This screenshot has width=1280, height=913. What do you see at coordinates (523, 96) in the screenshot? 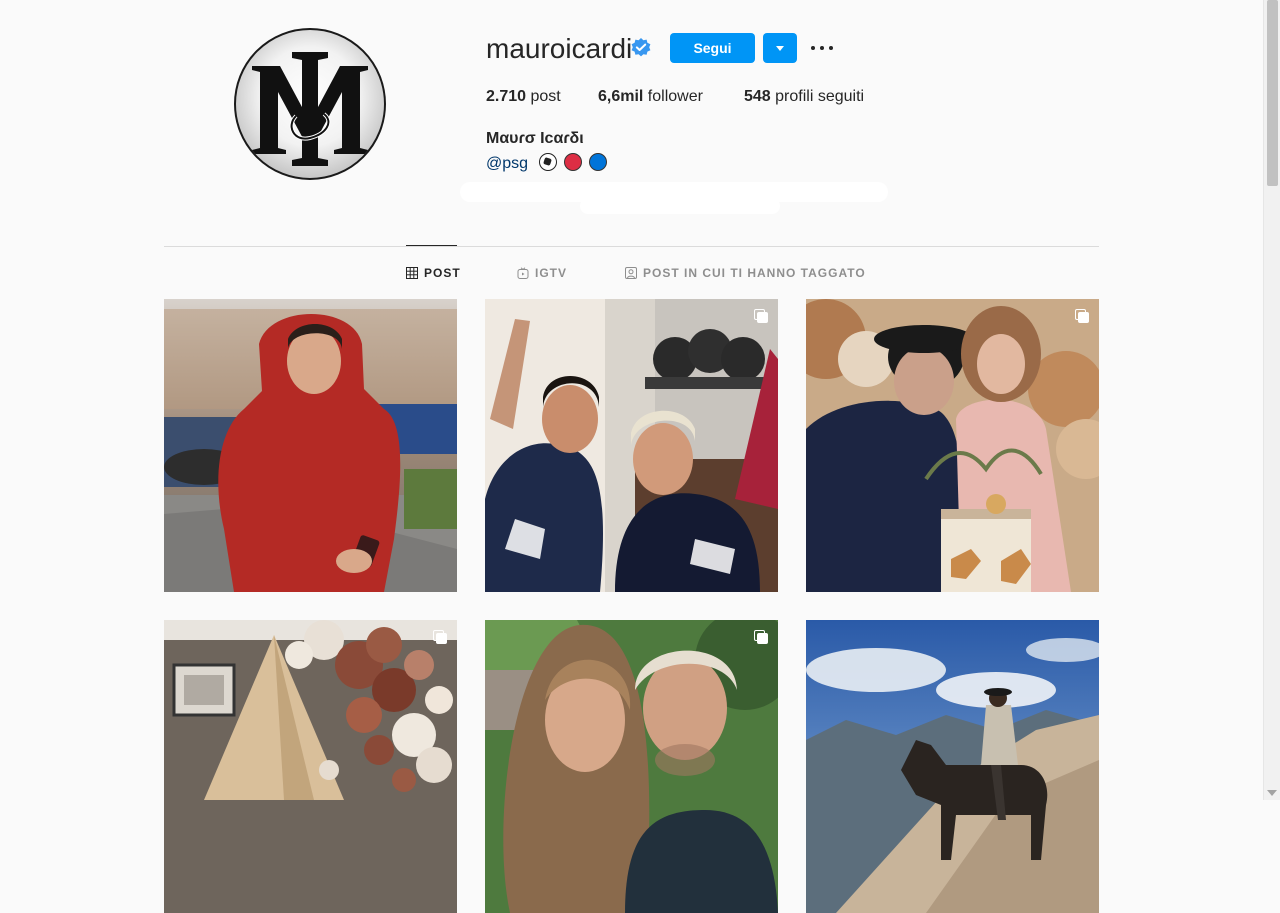
I see `posts-count: 2.710 post` at bounding box center [523, 96].